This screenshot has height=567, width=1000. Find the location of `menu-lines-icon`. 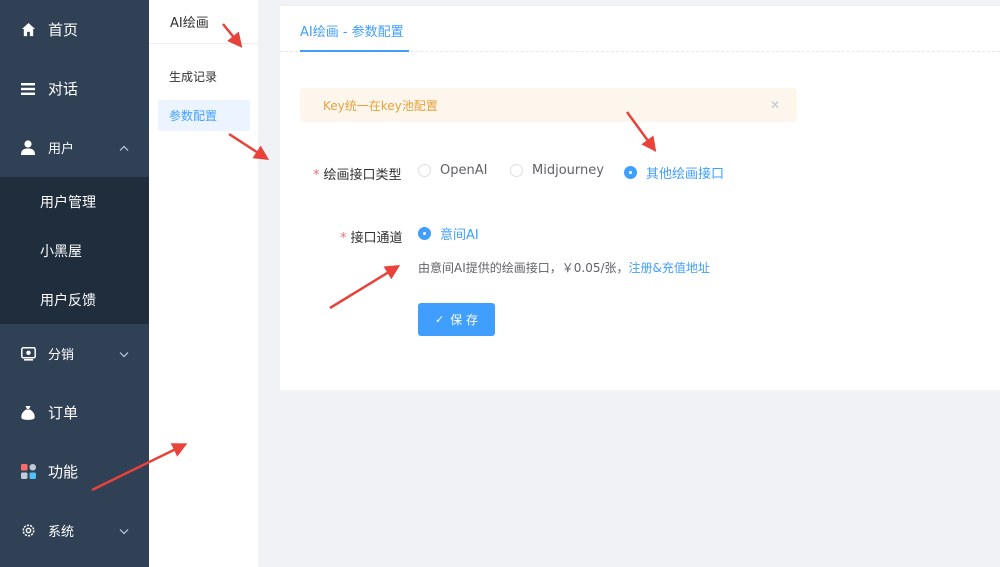

menu-lines-icon is located at coordinates (28, 89).